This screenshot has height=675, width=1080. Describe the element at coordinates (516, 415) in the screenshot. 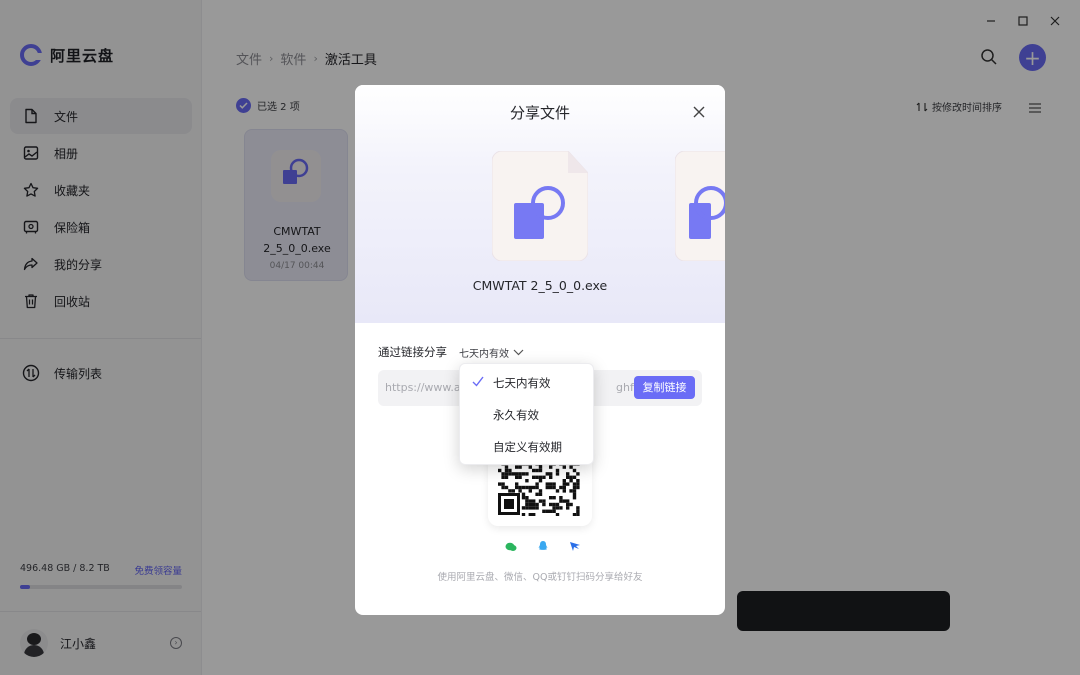

I see `dropdown-option-label: 永久有效` at that location.